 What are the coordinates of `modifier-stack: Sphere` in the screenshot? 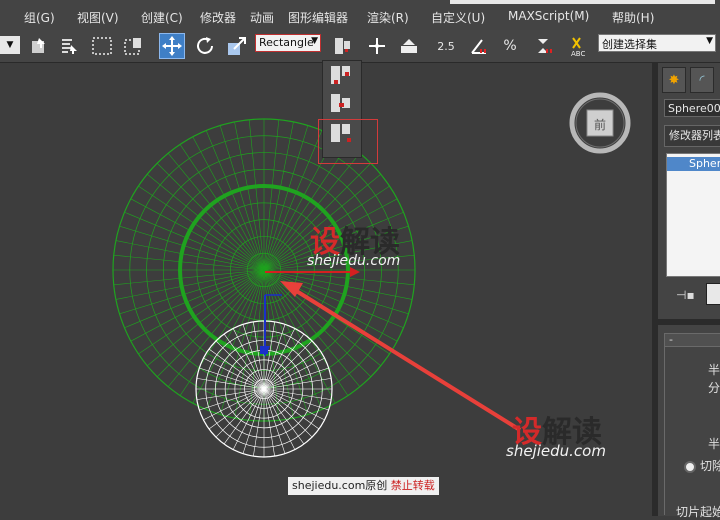 It's located at (693, 215).